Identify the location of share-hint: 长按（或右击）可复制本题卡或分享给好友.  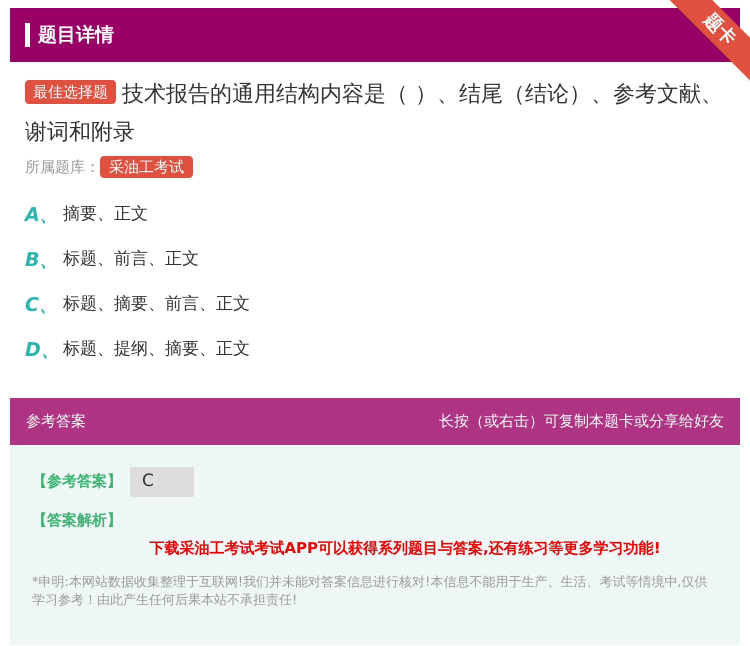
(581, 421).